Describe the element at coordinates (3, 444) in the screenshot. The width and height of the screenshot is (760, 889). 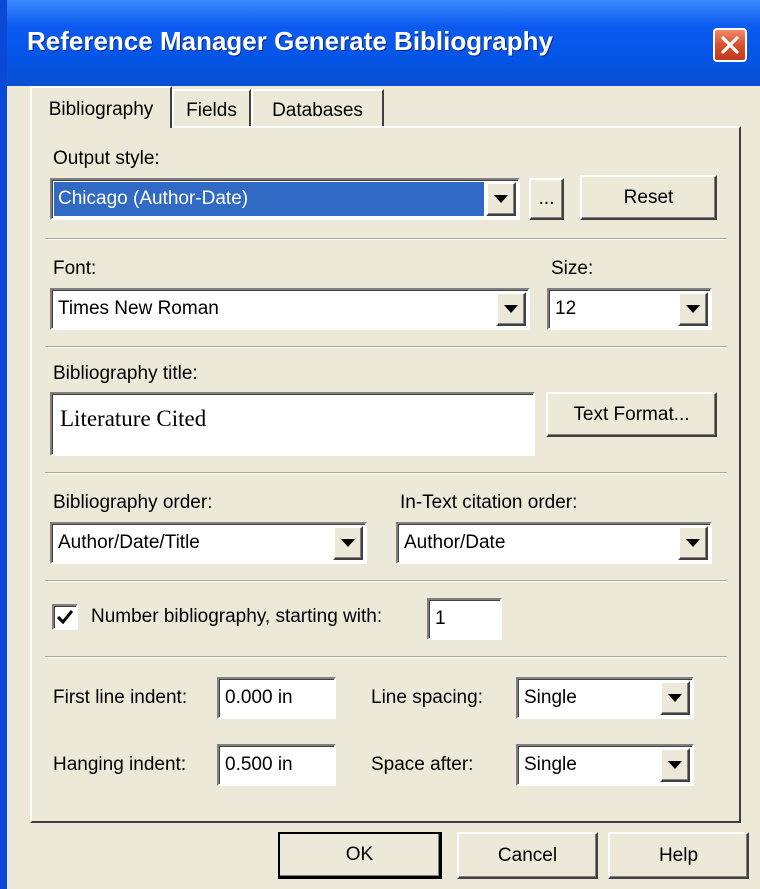
I see `window-frame-left` at that location.